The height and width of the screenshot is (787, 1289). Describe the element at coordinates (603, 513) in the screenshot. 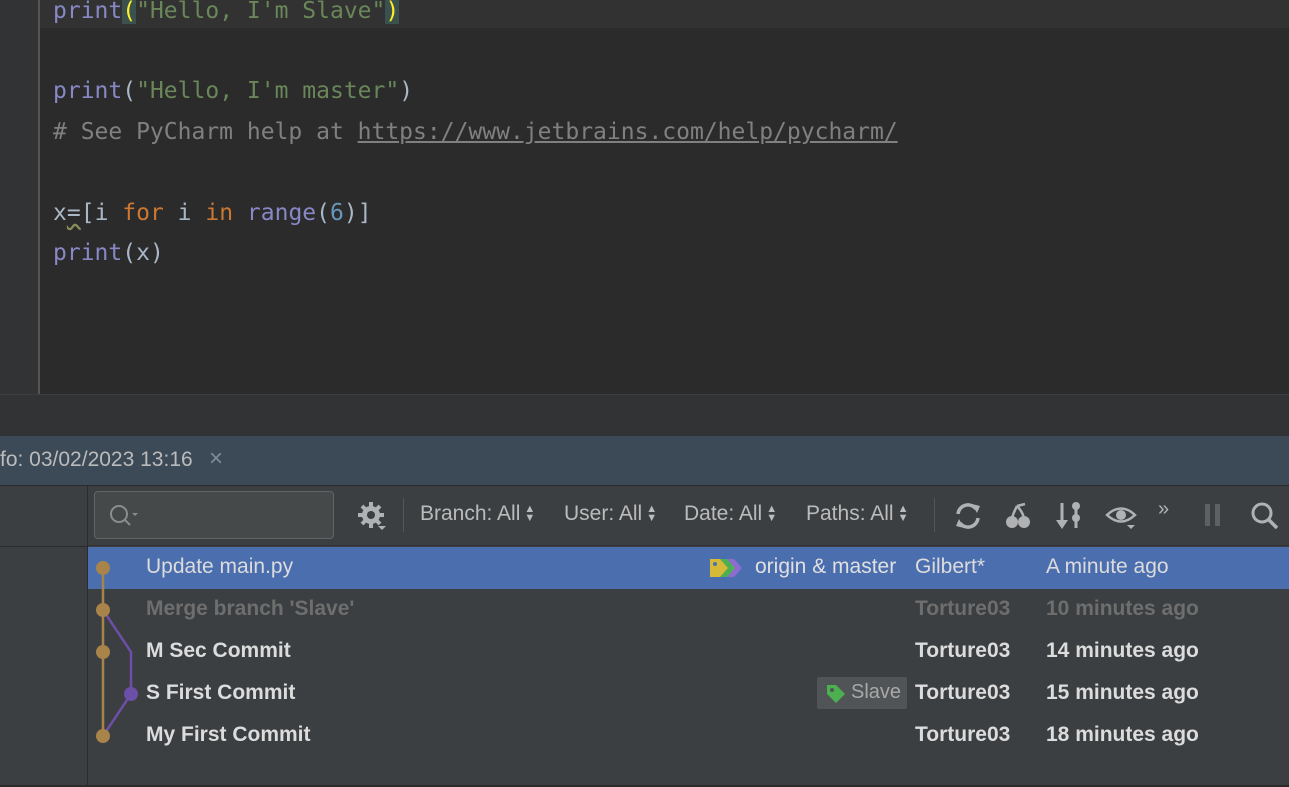

I see `user-filter-label: User: All` at that location.